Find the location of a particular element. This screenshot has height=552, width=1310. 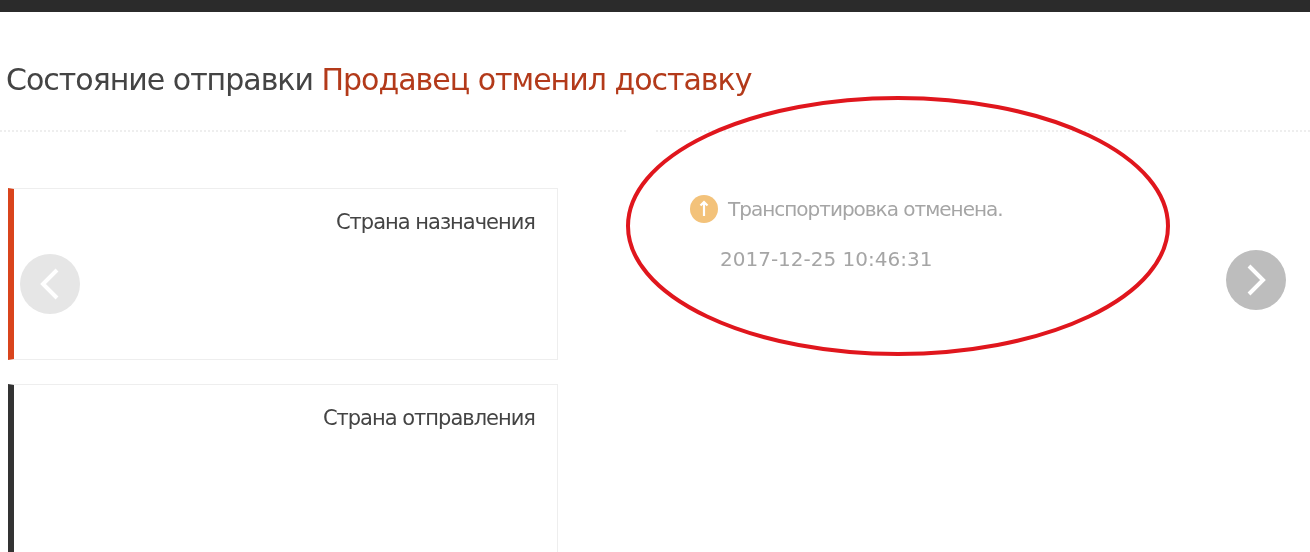

next-button is located at coordinates (1256, 280).